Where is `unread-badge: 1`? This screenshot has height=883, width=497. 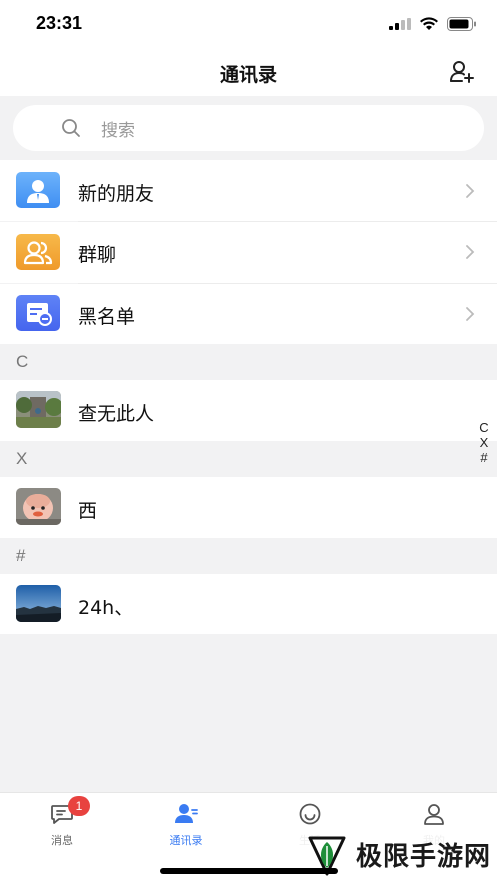 unread-badge: 1 is located at coordinates (79, 806).